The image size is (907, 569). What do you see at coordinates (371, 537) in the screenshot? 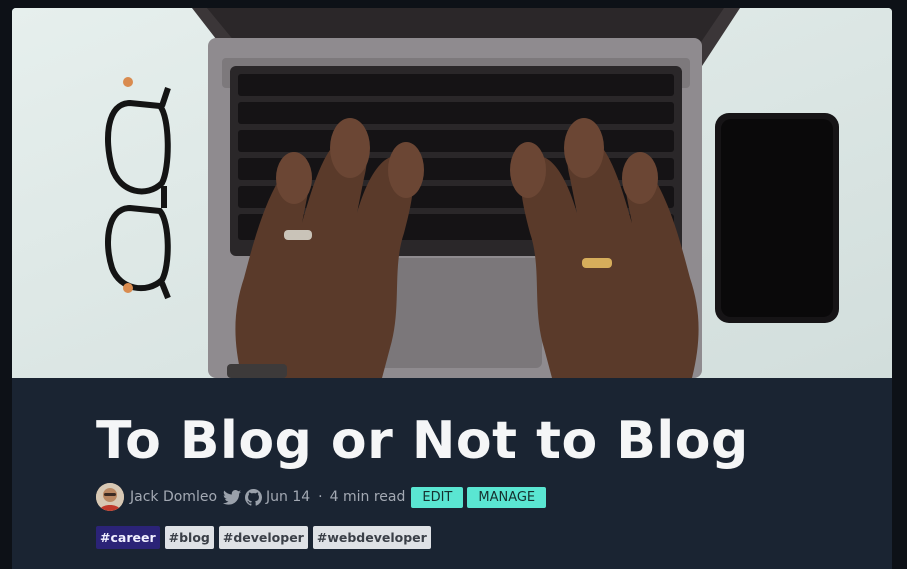
I see `tag-webdeveloper: #webdeveloper` at bounding box center [371, 537].